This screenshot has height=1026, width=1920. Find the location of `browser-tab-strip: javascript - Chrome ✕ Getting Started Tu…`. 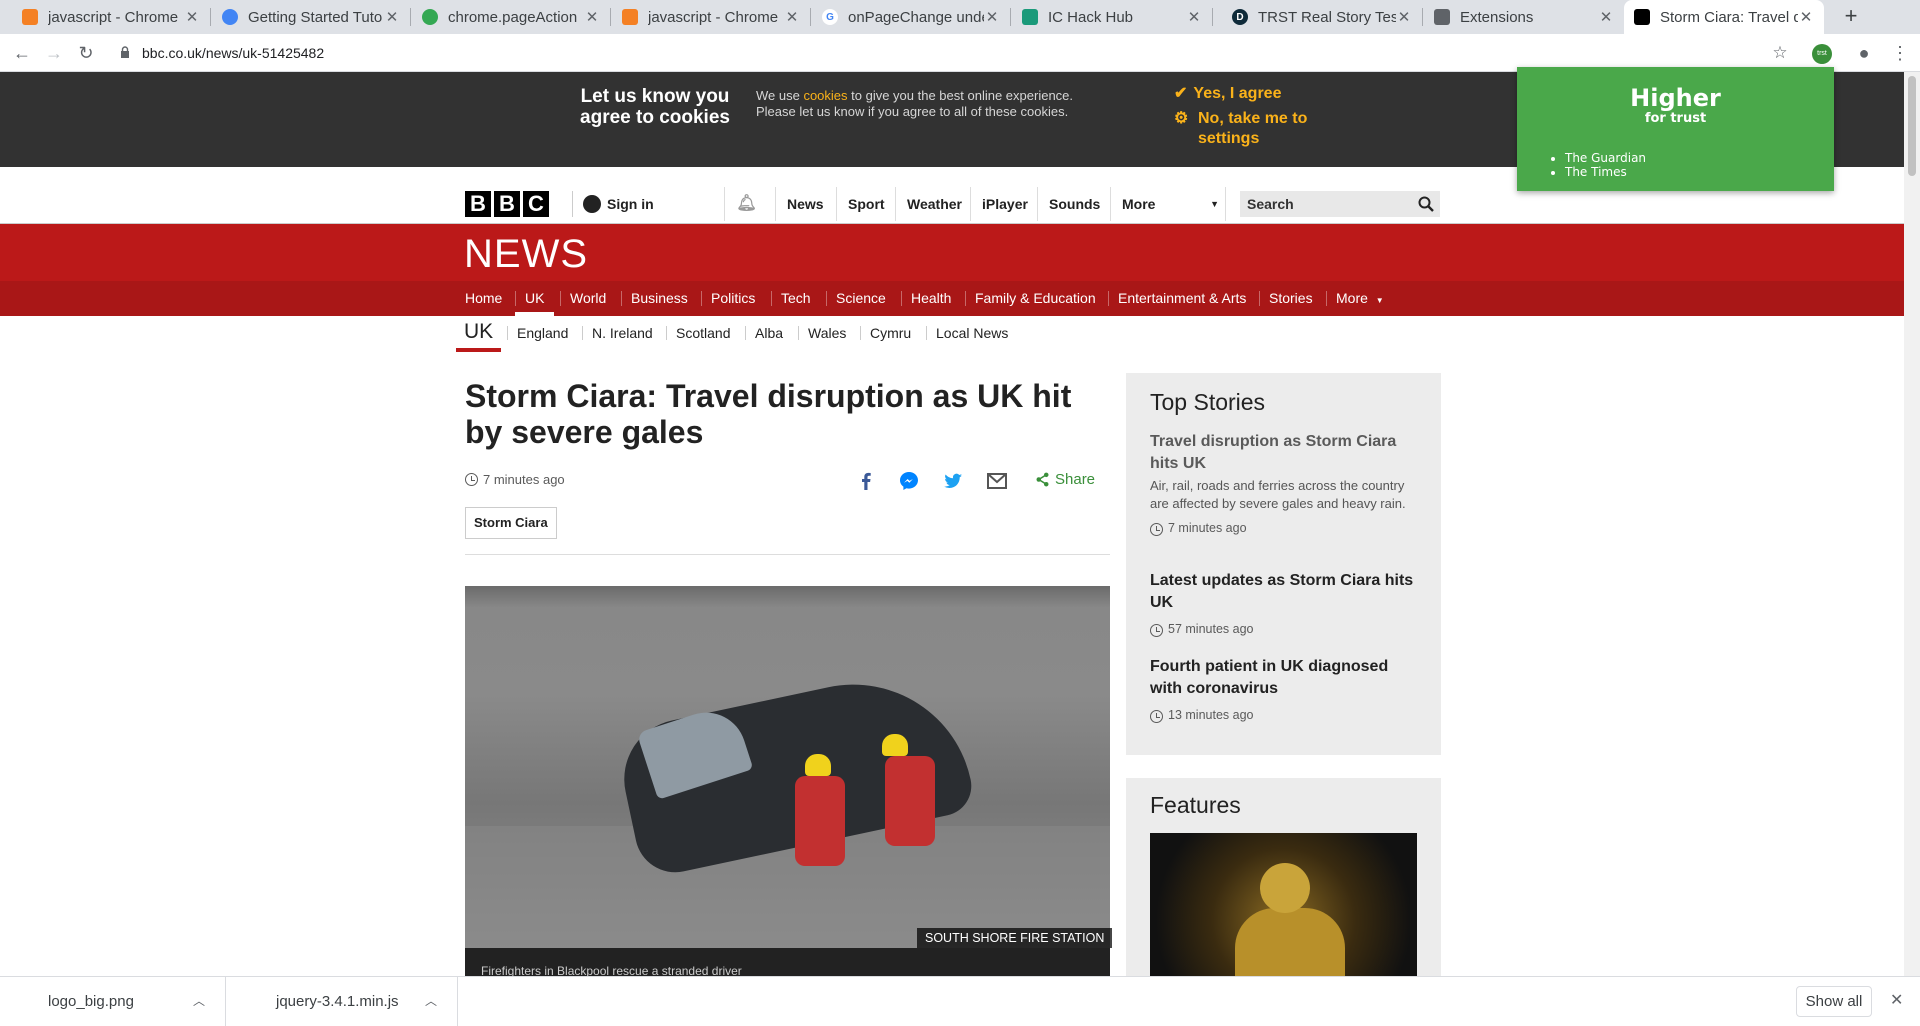

browser-tab-strip: javascript - Chrome ✕ Getting Started Tu… is located at coordinates (960, 17).